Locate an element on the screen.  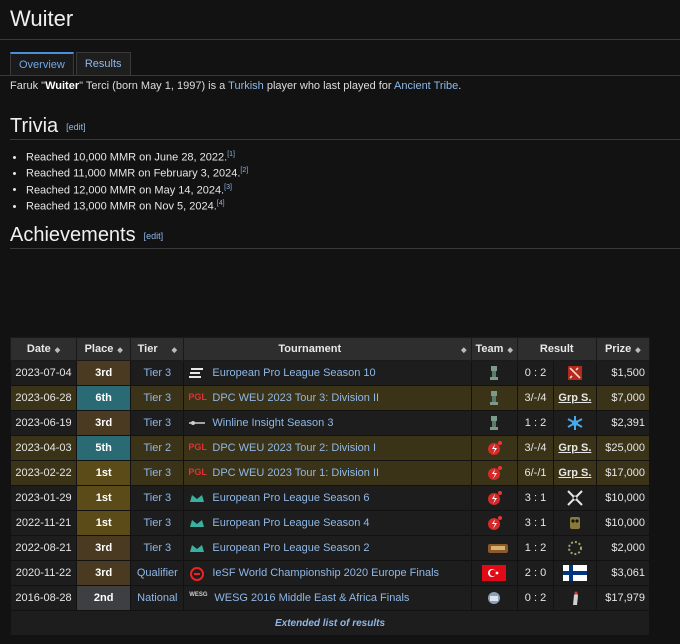
epl-crown-logo-icon is located at coordinates (197, 548).